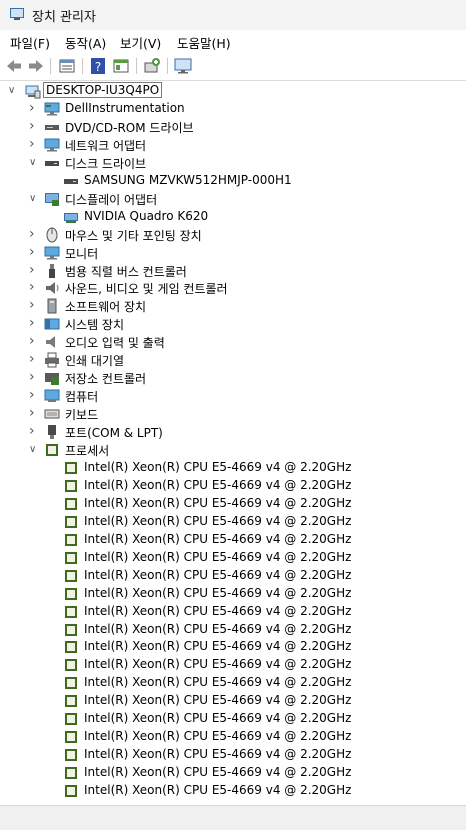  Describe the element at coordinates (52, 271) in the screenshot. I see `usb-icon` at that location.